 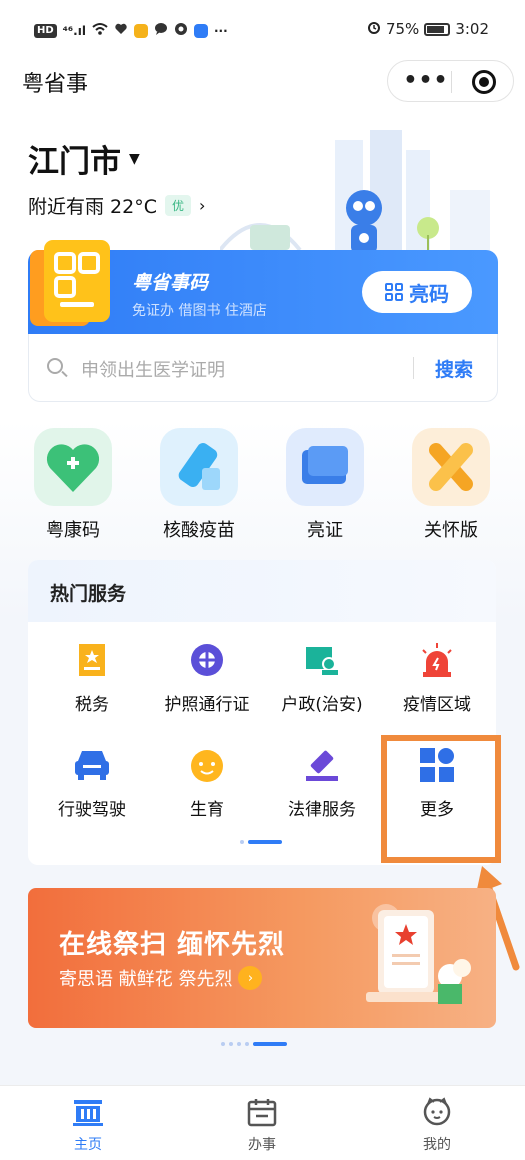 I want to click on service-label: 疫情区域, so click(x=437, y=705).